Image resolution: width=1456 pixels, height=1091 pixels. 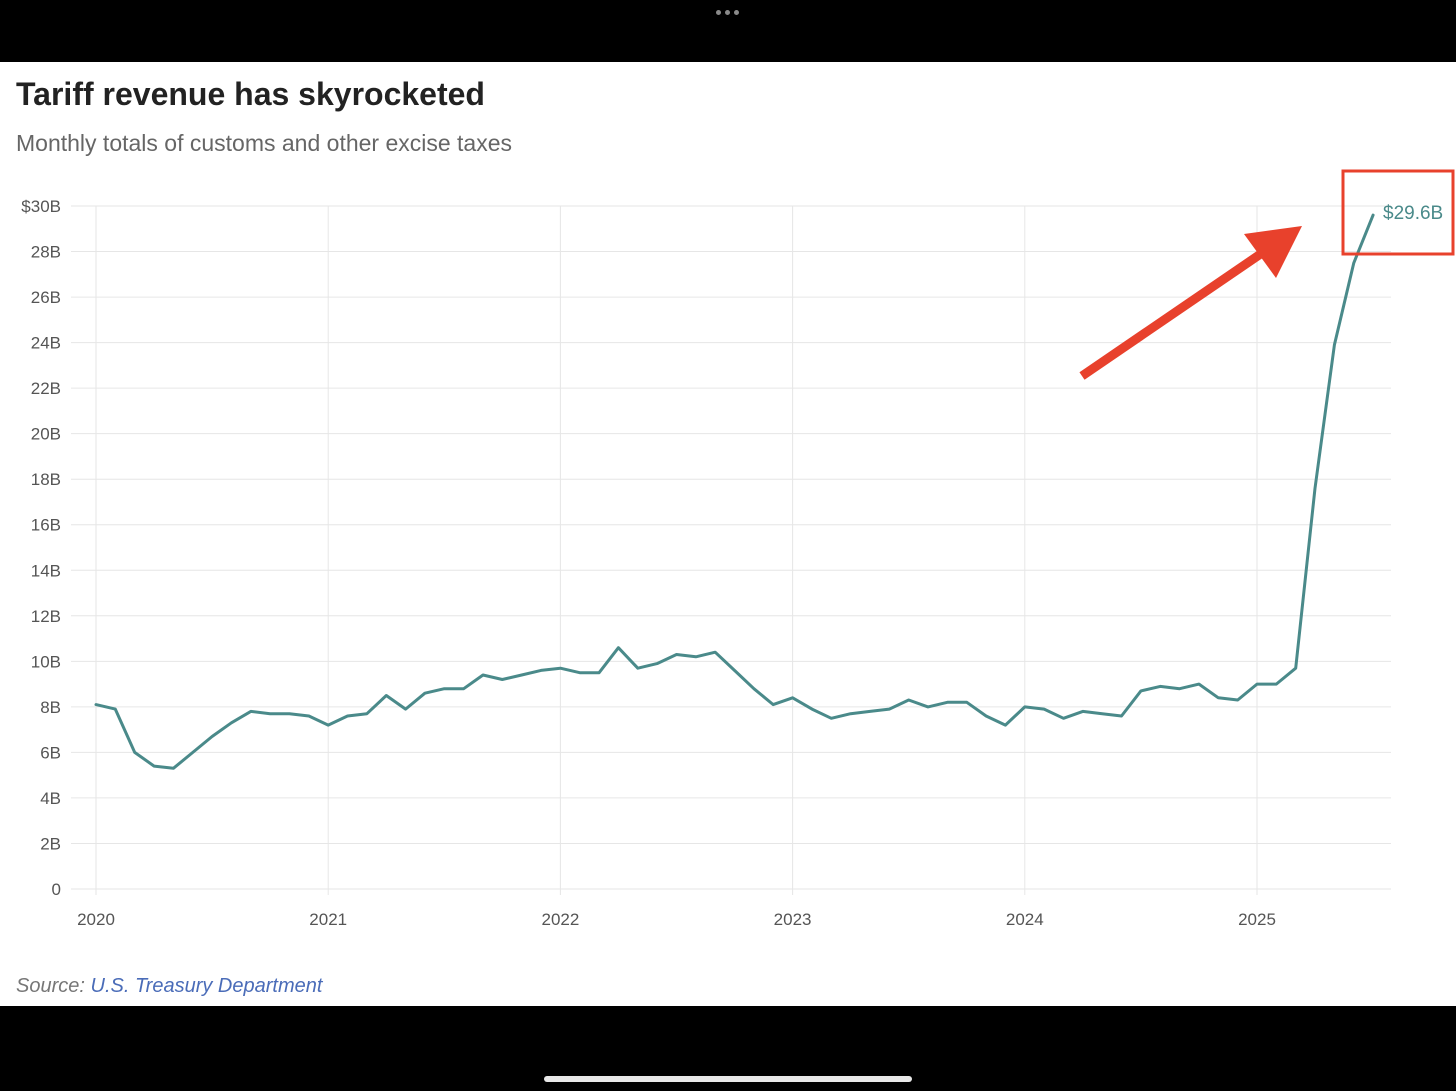 I want to click on y-tick-label: 12B, so click(x=46, y=616).